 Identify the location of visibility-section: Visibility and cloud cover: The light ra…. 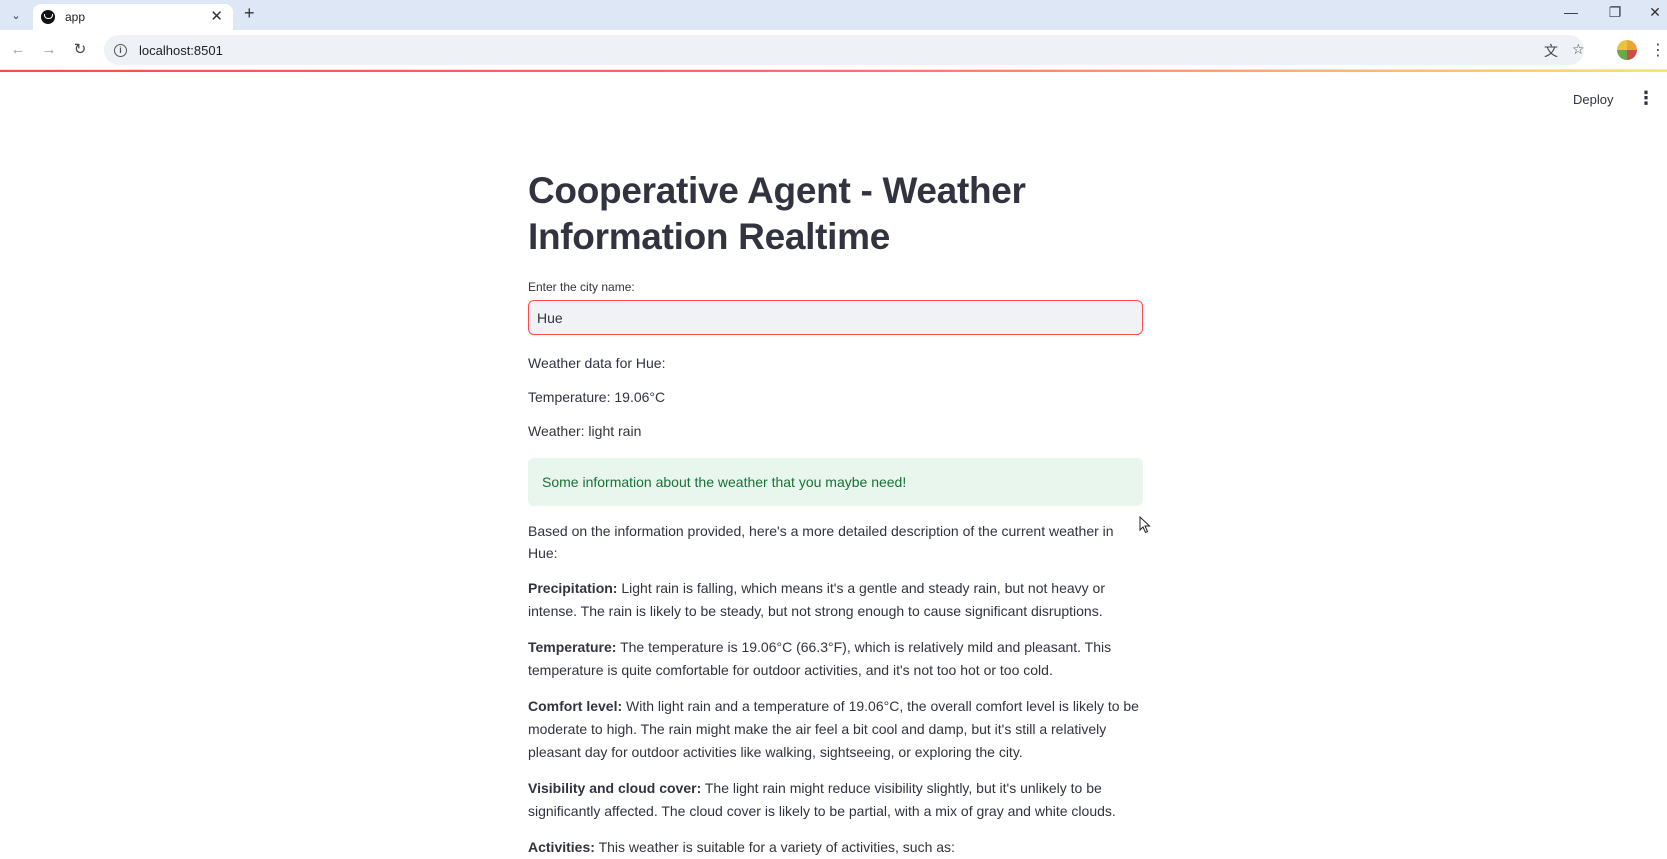
(835, 800).